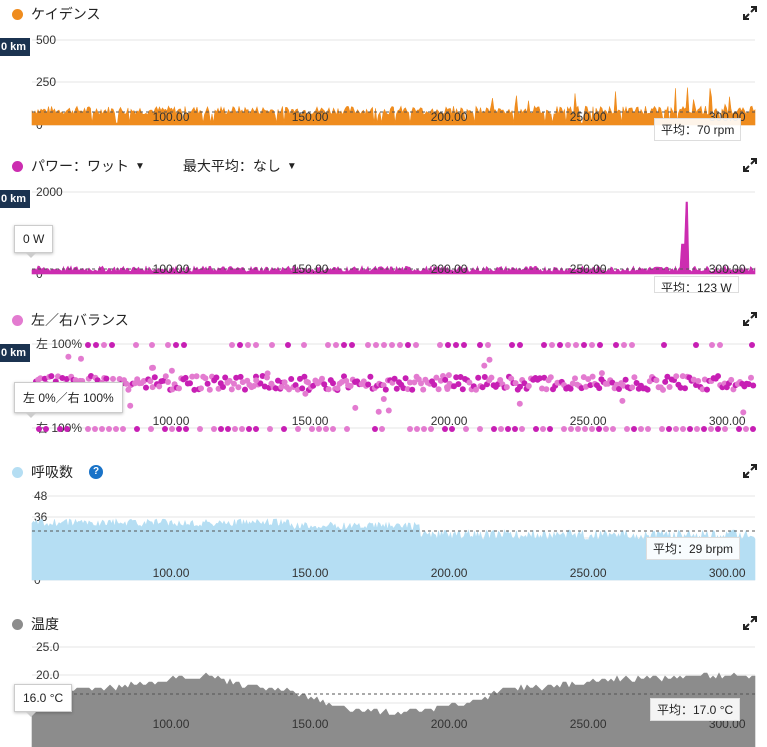 The image size is (767, 747). Describe the element at coordinates (693, 548) in the screenshot. I see `respiration-average-label: 平均：29 brpm` at that location.